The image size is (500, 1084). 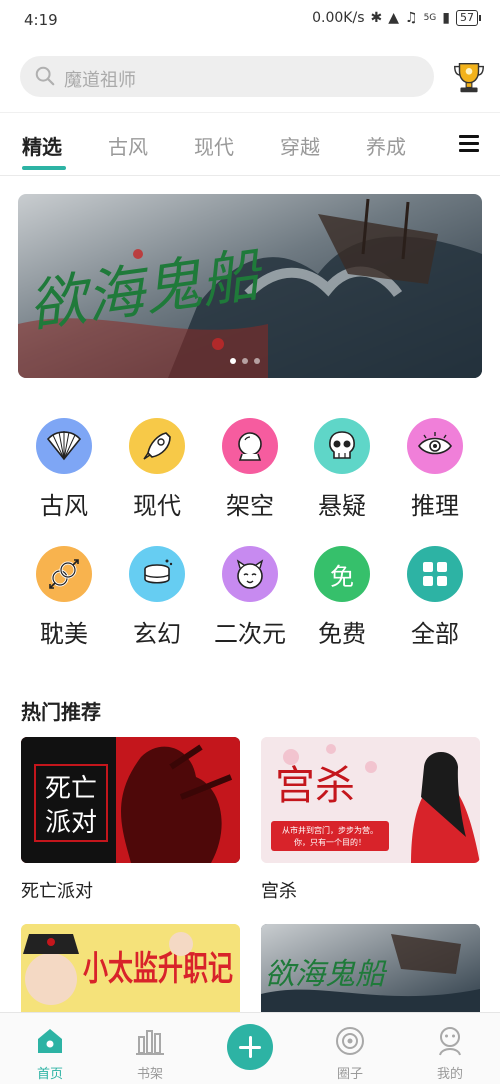 I want to click on cover-sub-line2: 你，只有一个目的！, so click(x=330, y=842).